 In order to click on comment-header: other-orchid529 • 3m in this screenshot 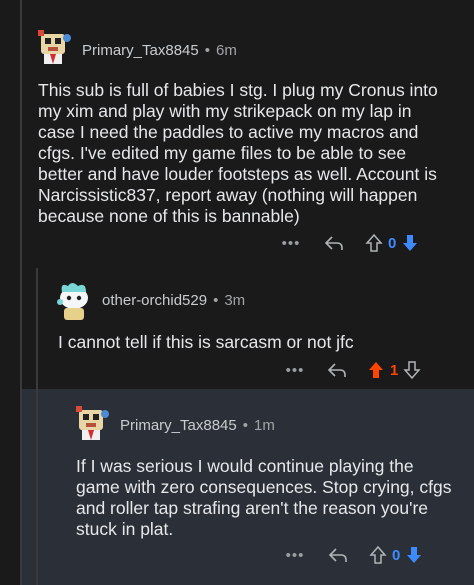, I will do `click(173, 300)`.